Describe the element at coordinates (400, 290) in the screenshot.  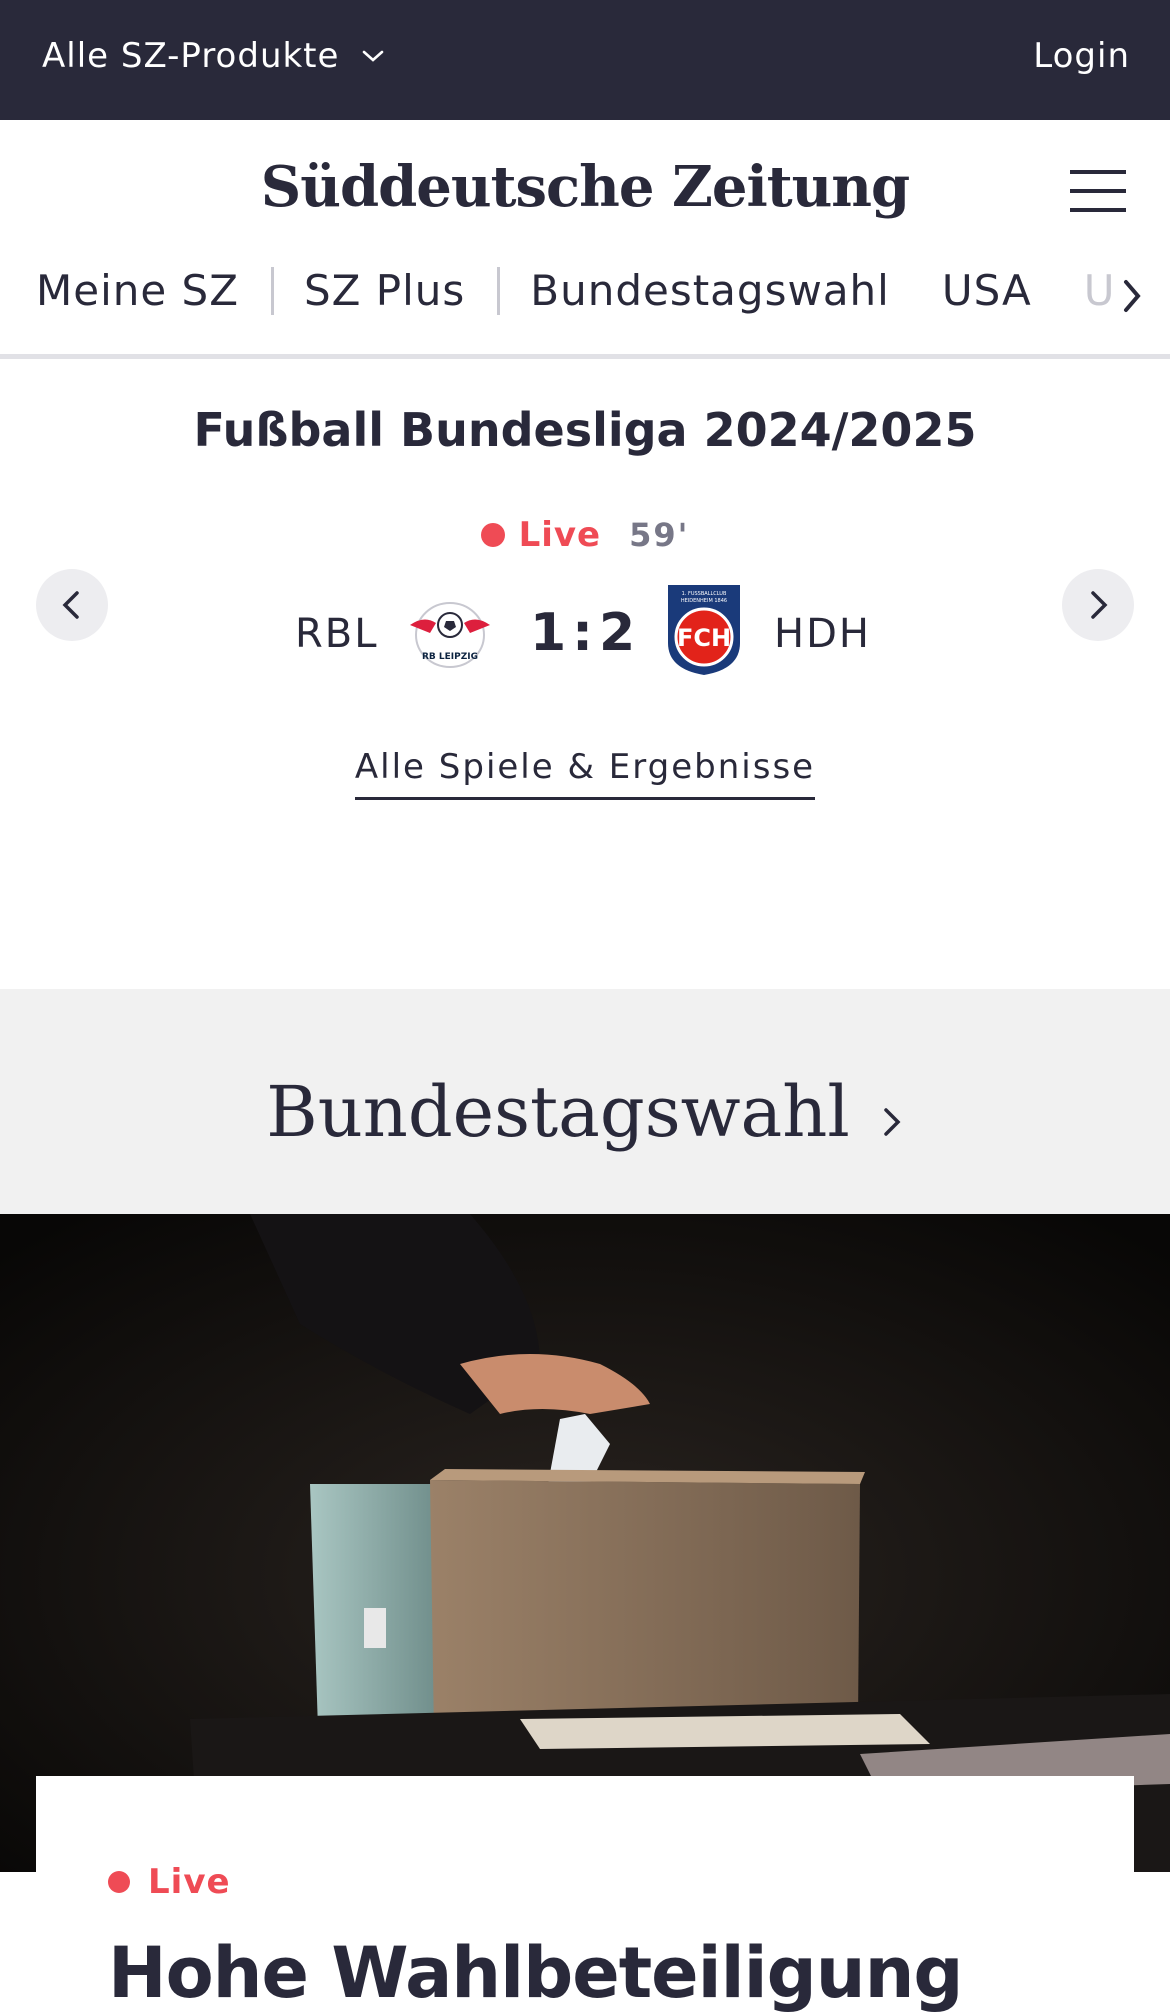
I see `nav-item-sz-plus: SZ Plus` at that location.